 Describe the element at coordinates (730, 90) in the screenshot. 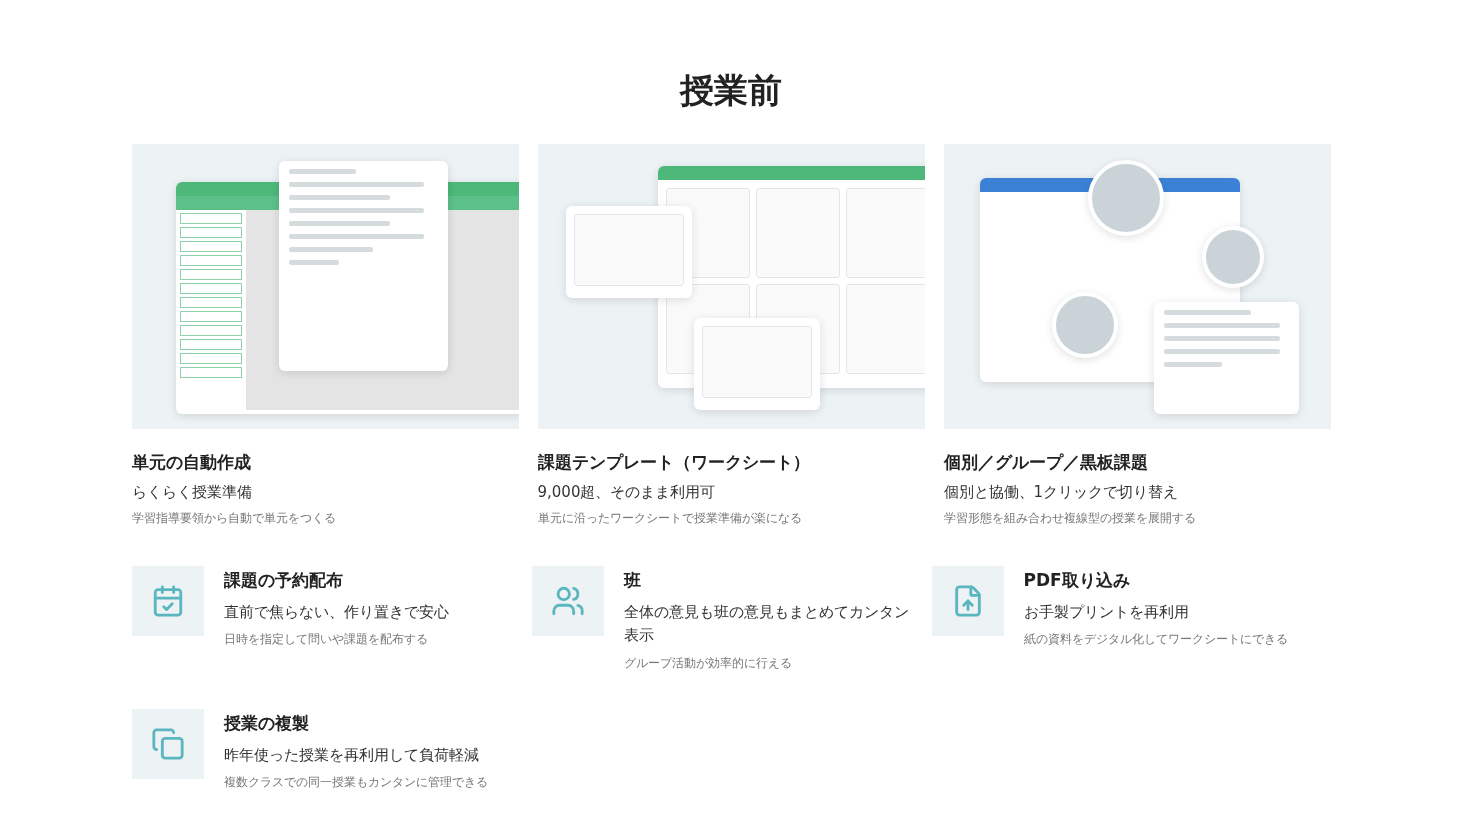

I see `section-title: 授業前` at that location.